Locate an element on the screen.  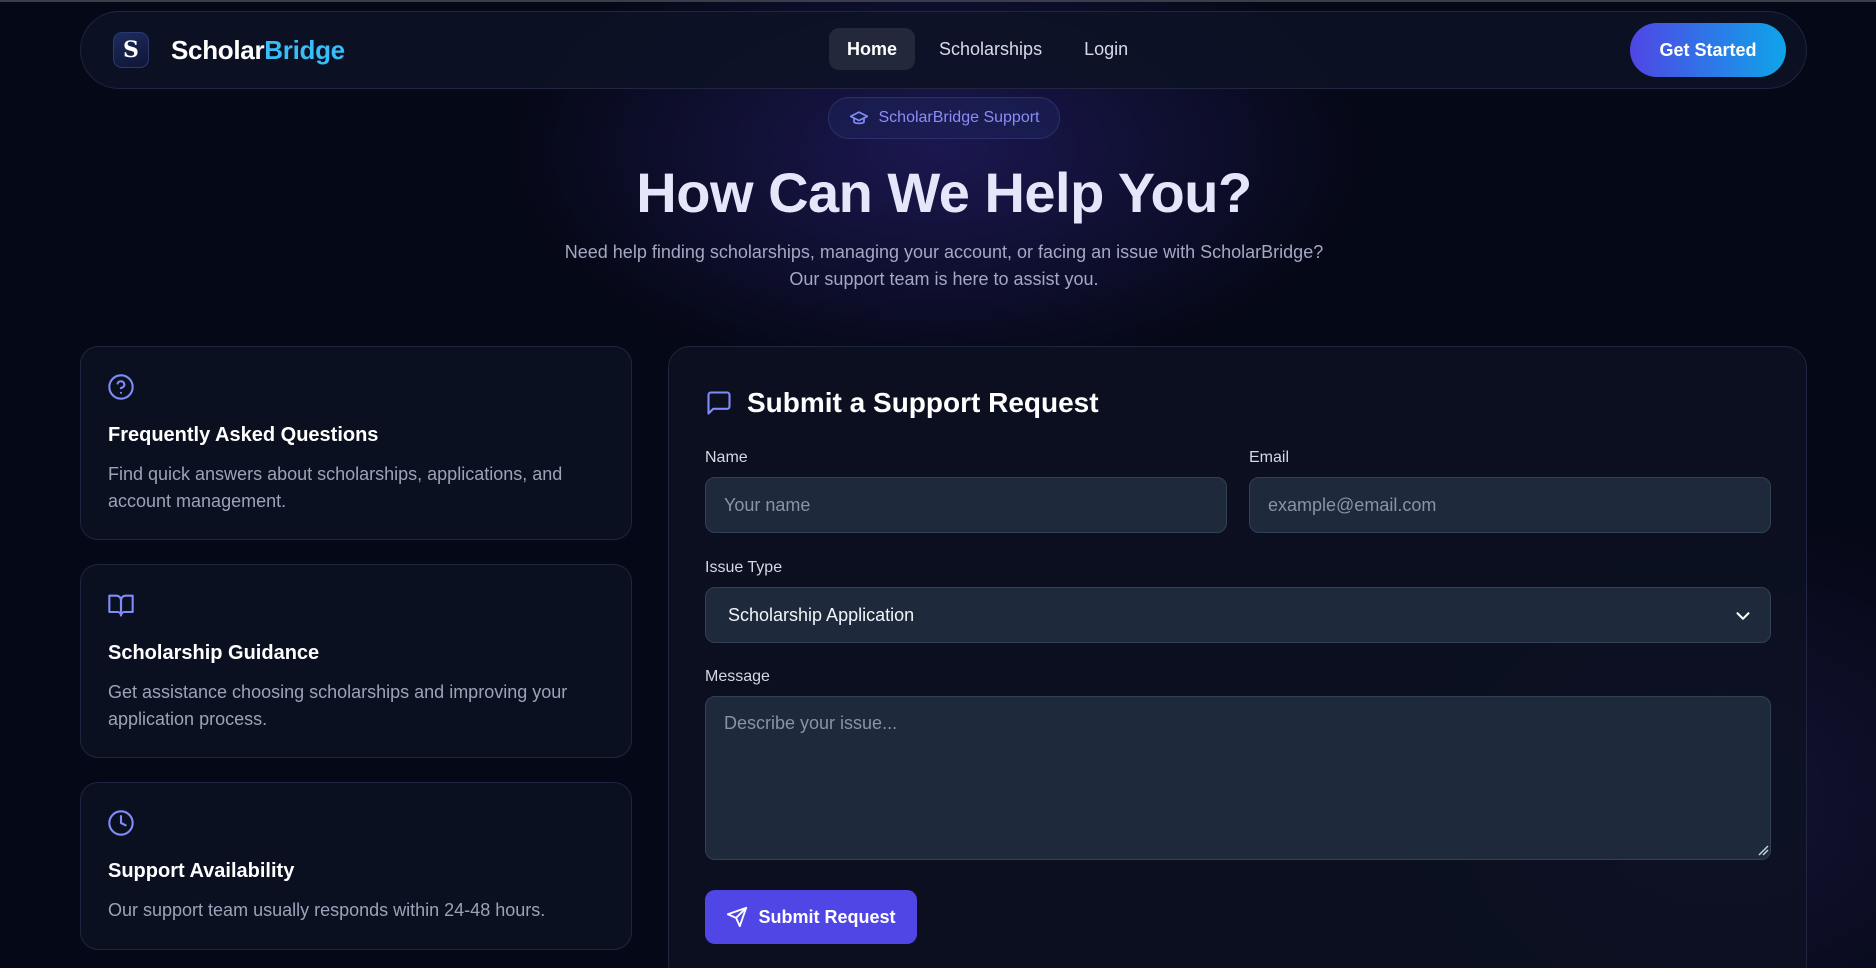
brand-logo: S ScholarBridge is located at coordinates (229, 50).